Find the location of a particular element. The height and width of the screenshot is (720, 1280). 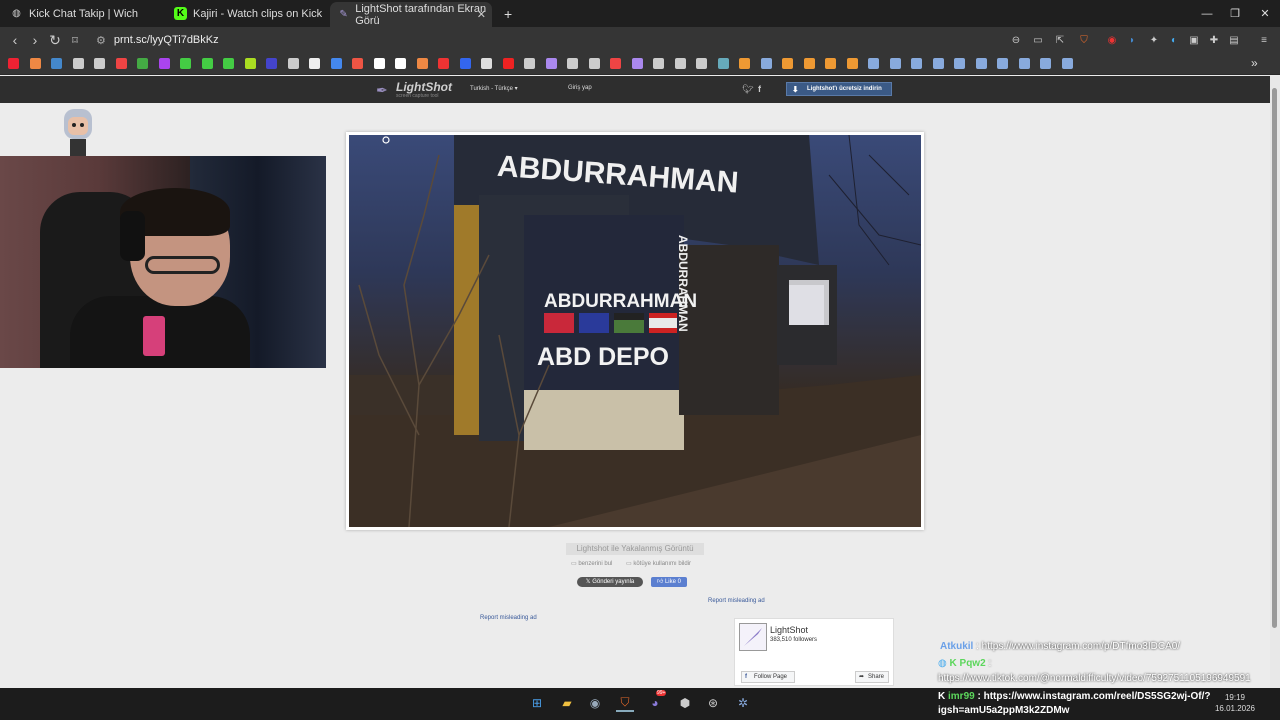

language-select: Turkish - Türkçe ▾ is located at coordinates (494, 88).